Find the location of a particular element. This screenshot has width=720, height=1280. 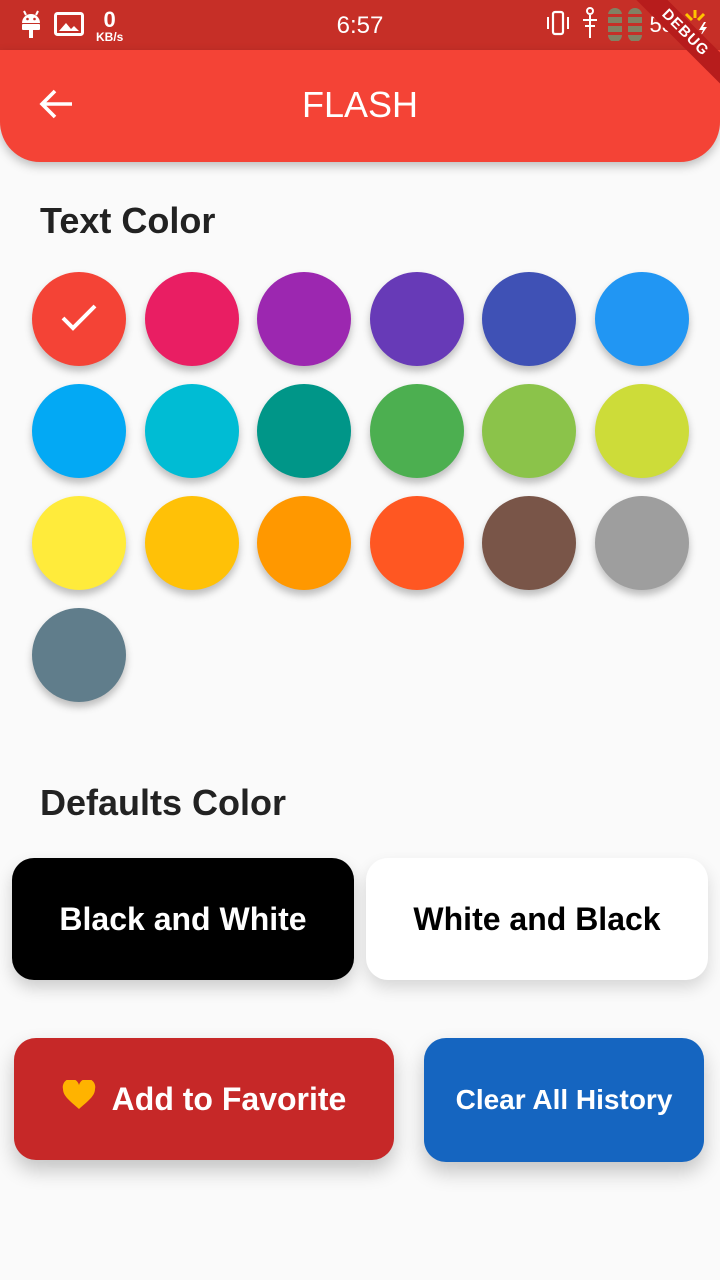

check-icon is located at coordinates (79, 319).